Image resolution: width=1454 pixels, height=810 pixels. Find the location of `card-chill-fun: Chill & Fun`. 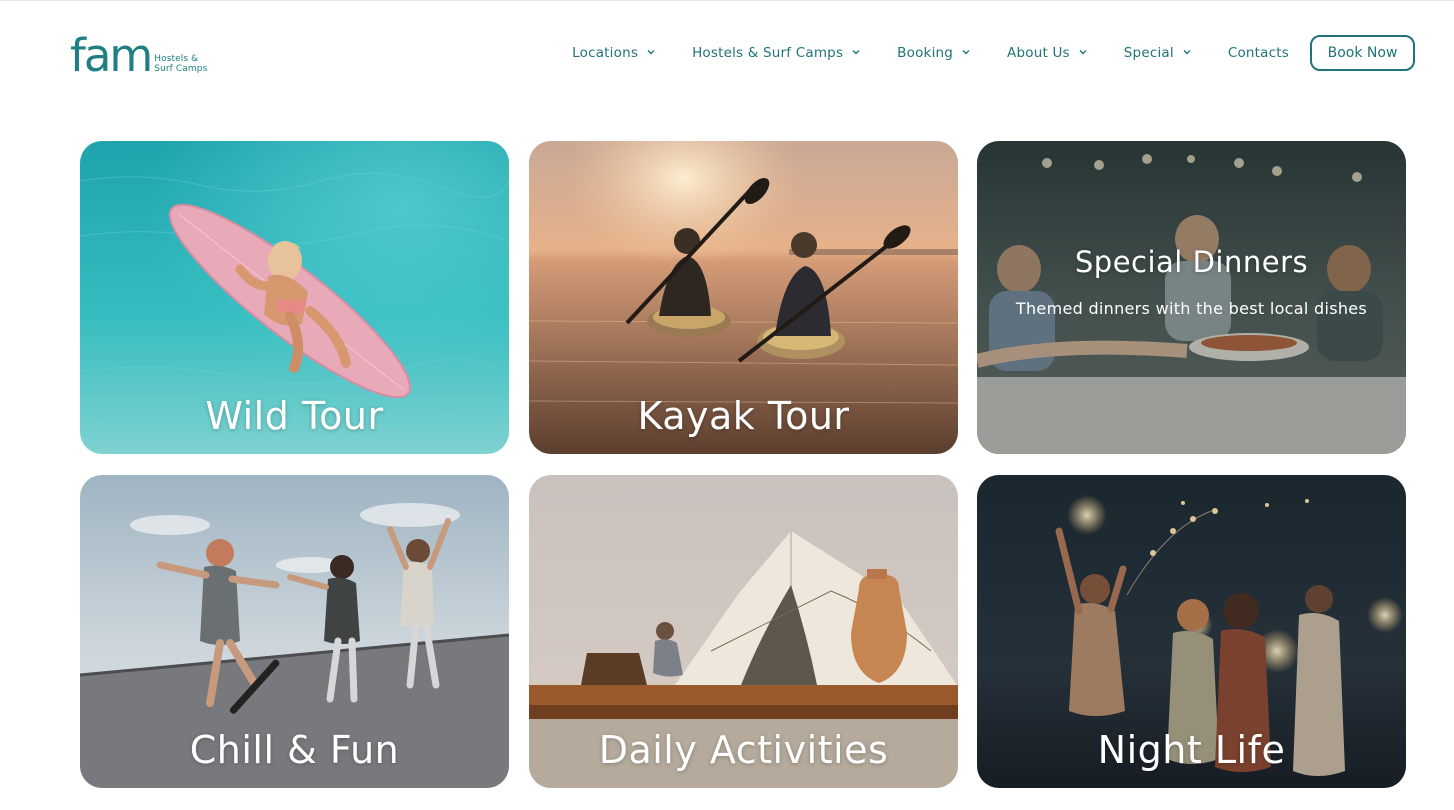

card-chill-fun: Chill & Fun is located at coordinates (294, 631).